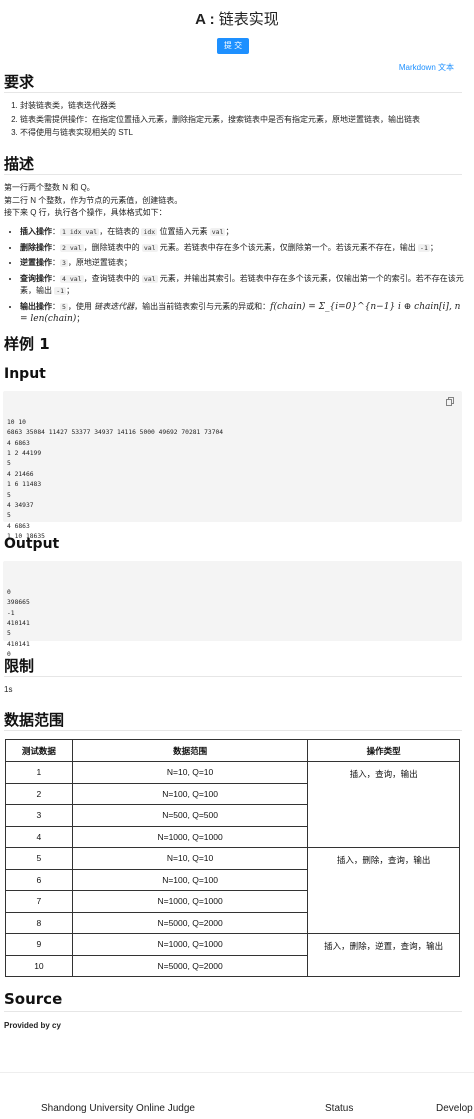 Image resolution: width=474 pixels, height=1119 pixels. What do you see at coordinates (39, 815) in the screenshot?
I see `test-id: 3` at bounding box center [39, 815].